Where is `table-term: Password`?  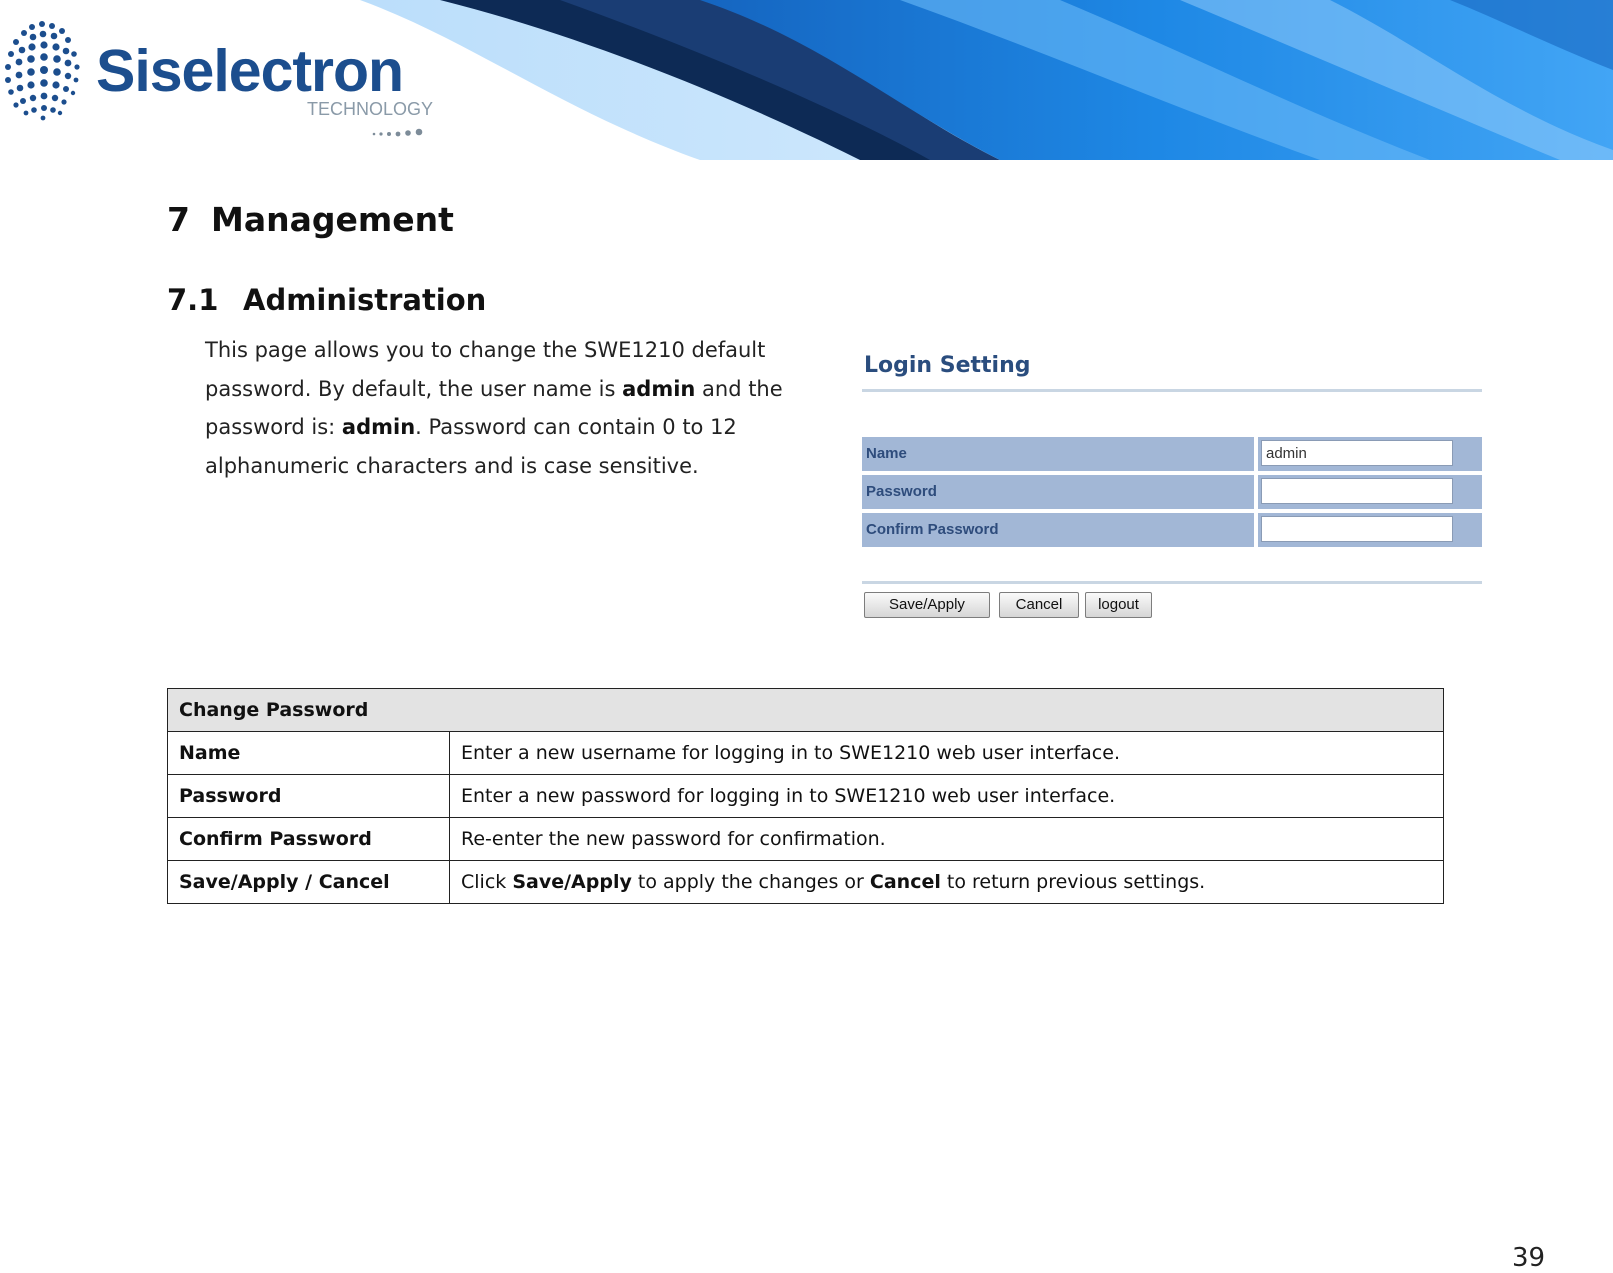
table-term: Password is located at coordinates (308, 796).